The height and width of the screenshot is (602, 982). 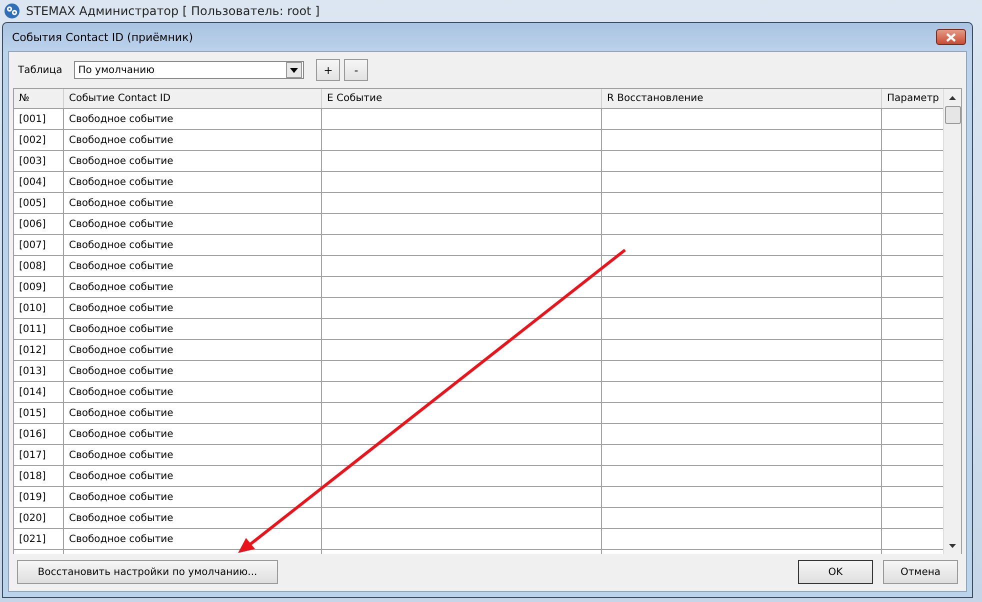 I want to click on dropdown-arrow-icon, so click(x=294, y=70).